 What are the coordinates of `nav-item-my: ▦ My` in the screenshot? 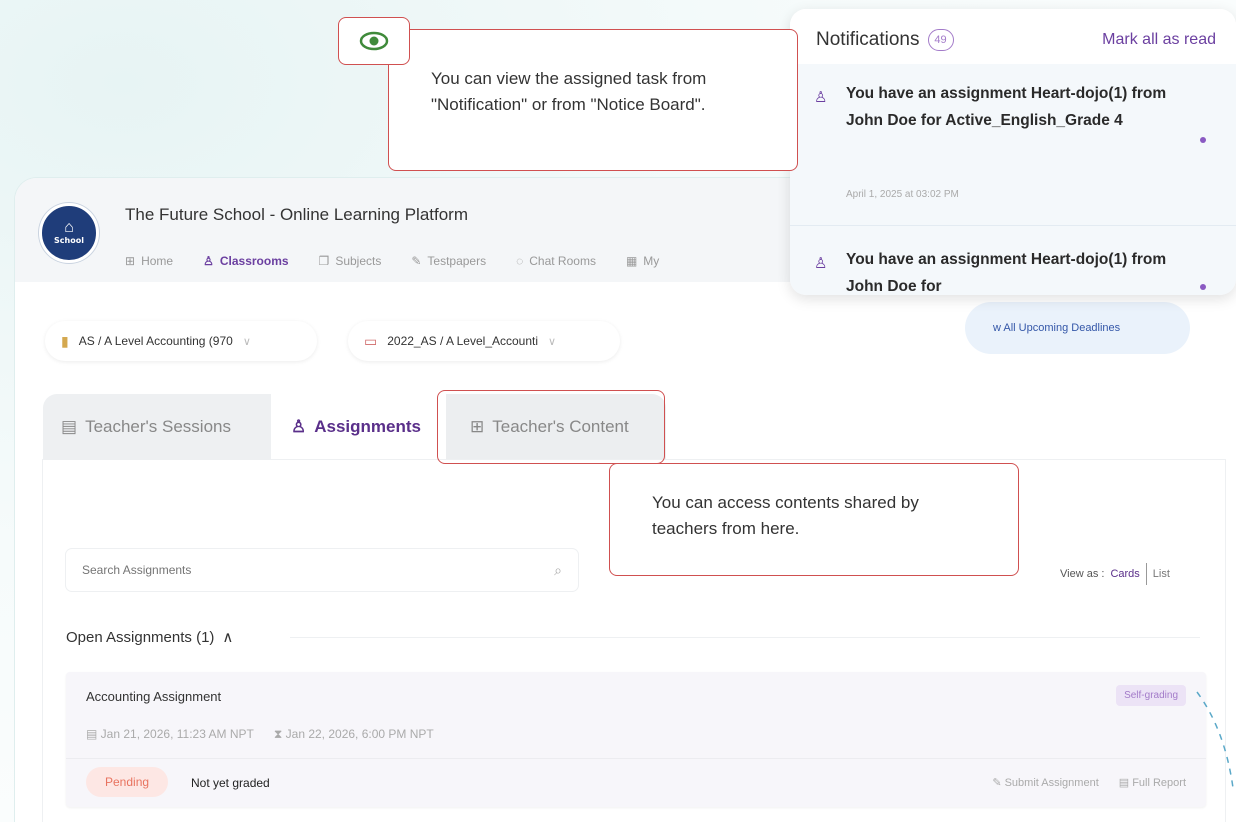 It's located at (642, 261).